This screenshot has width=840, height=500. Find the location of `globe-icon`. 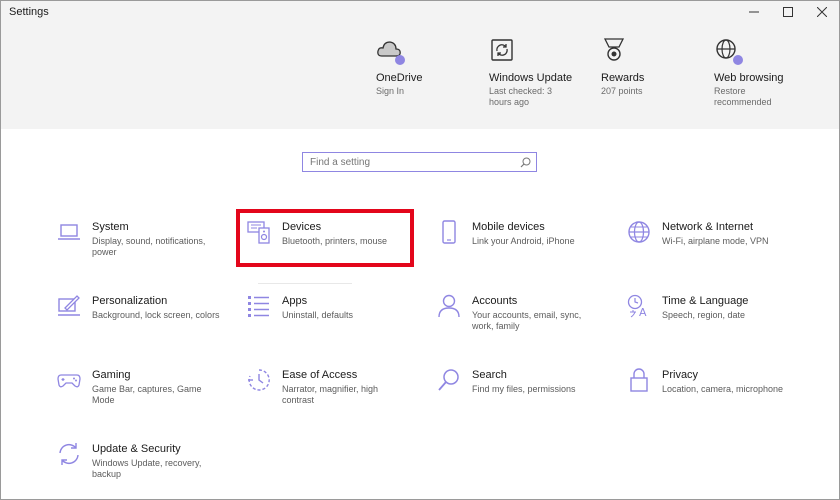

globe-icon is located at coordinates (639, 232).